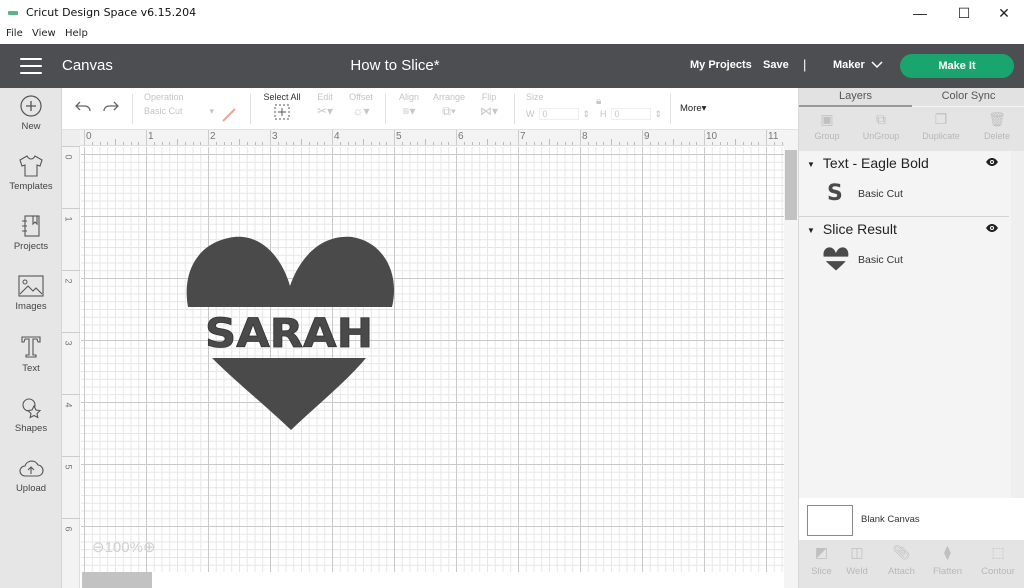 The height and width of the screenshot is (588, 1024). Describe the element at coordinates (71, 359) in the screenshot. I see `ruler-vertical: 0 1 2 3 4 5 6` at that location.